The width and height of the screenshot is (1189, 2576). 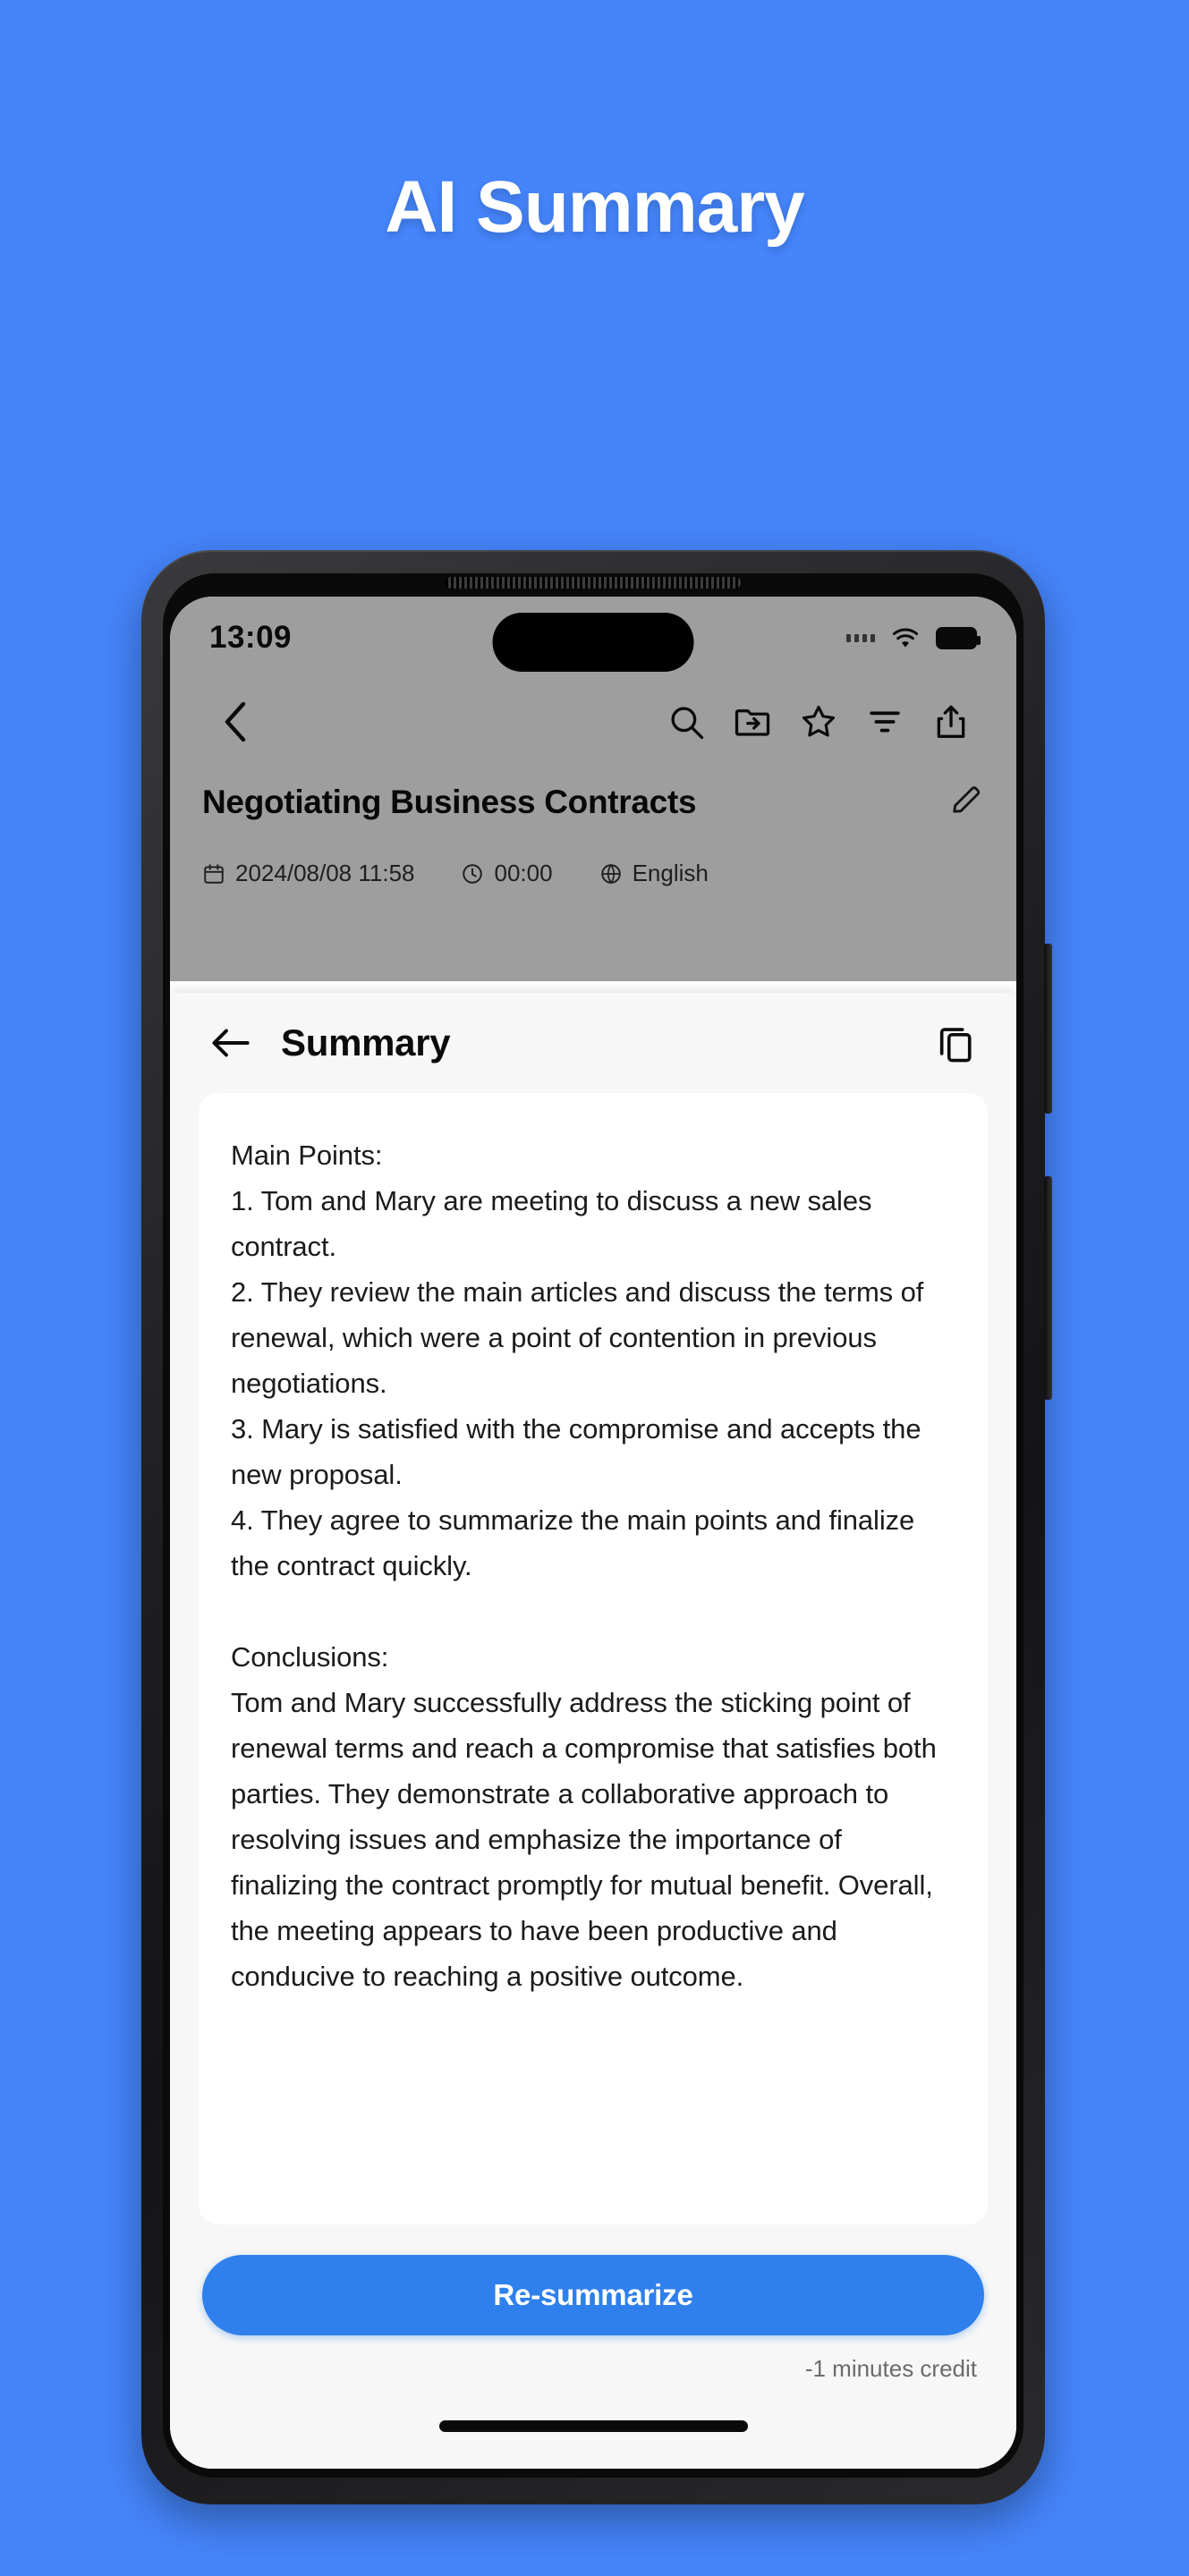 I want to click on clock-icon, so click(x=473, y=873).